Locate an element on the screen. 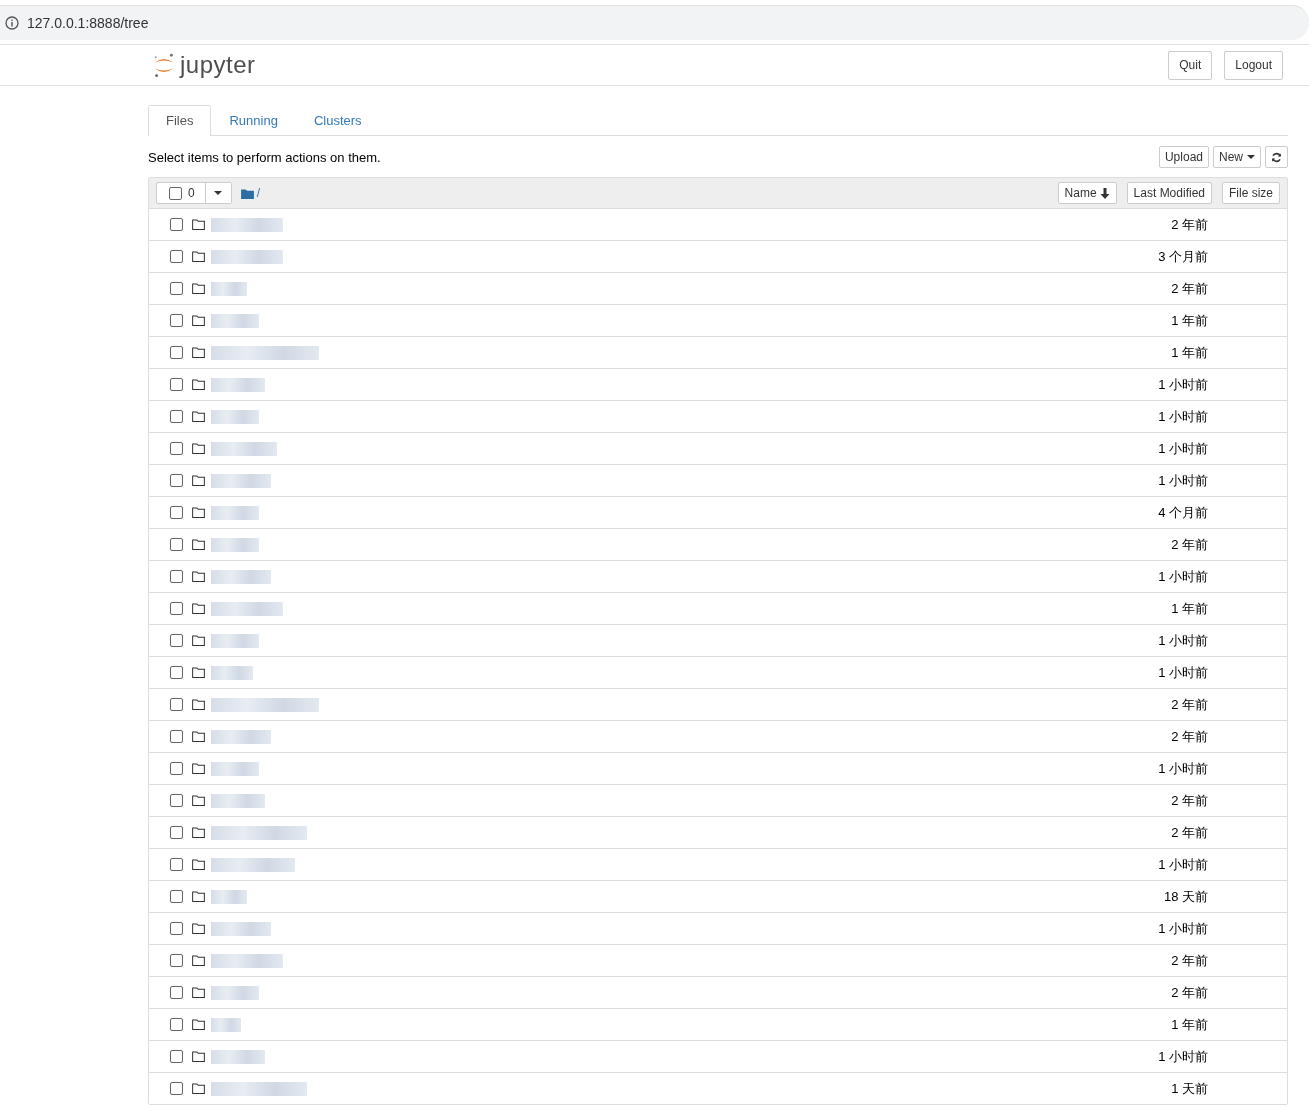  logo-text: jupyter is located at coordinates (218, 65).